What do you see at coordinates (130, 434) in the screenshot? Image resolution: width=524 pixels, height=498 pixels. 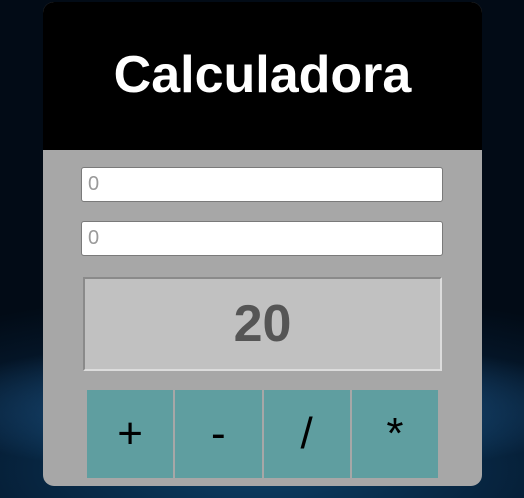 I see `add-button: +` at bounding box center [130, 434].